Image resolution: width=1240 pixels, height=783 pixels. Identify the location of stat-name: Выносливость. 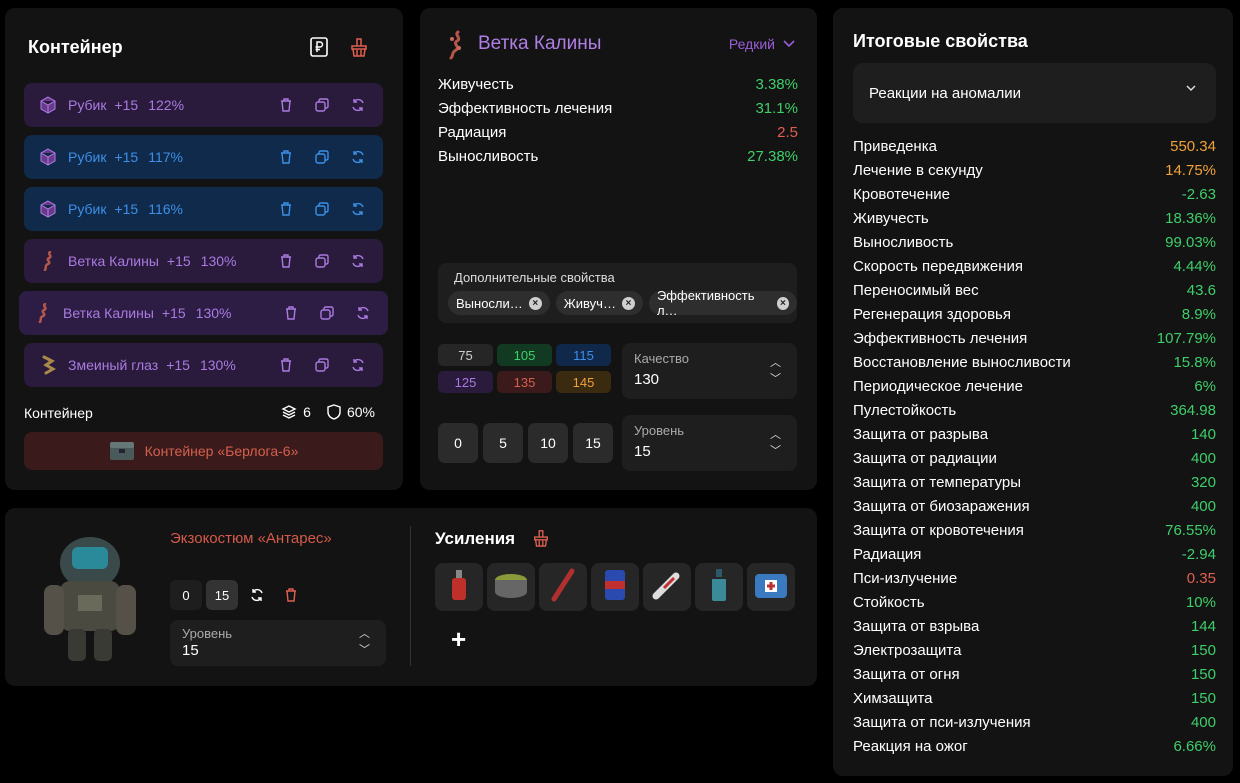
(488, 156).